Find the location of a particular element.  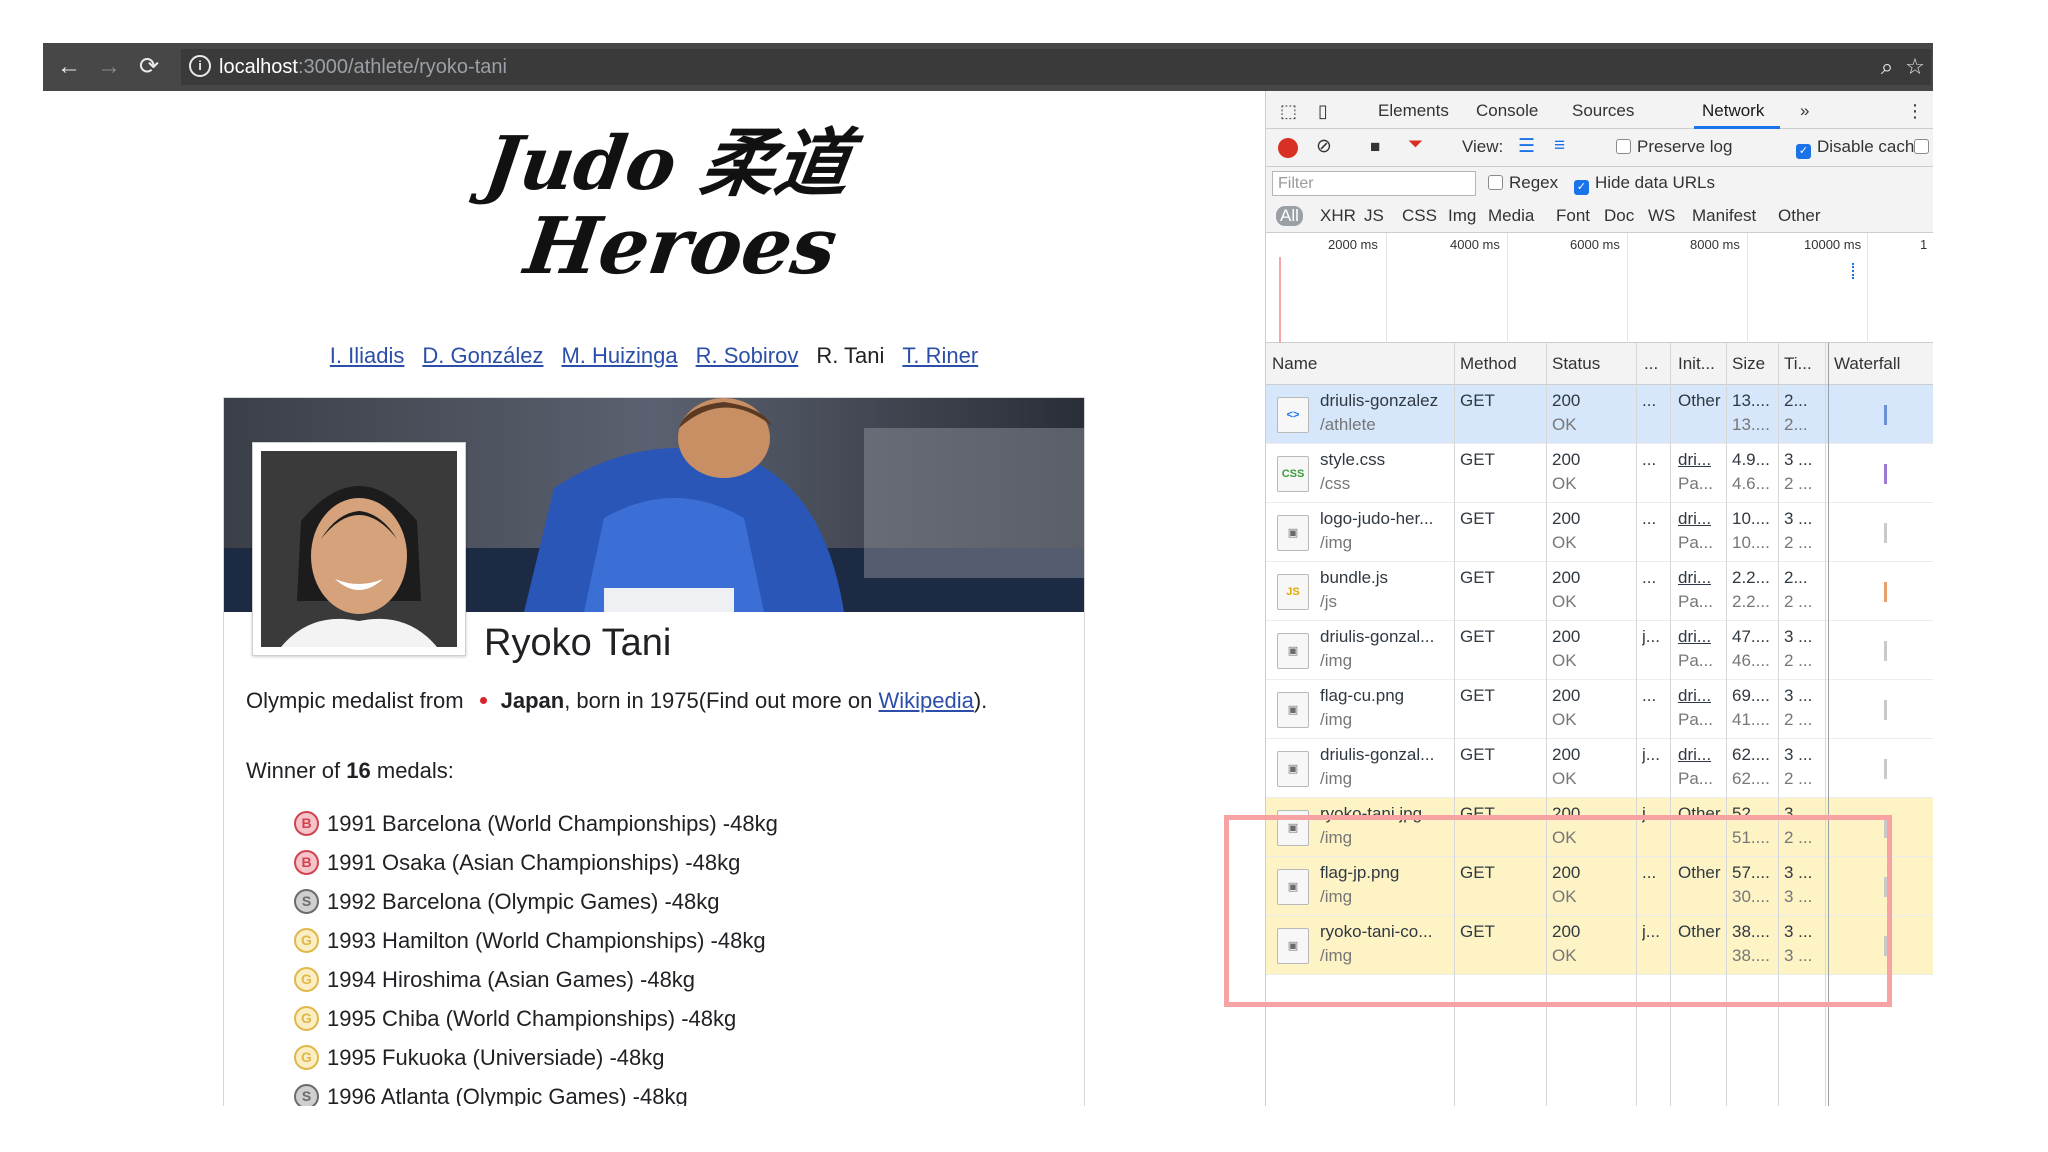

request-name: style.css is located at coordinates (1353, 459).